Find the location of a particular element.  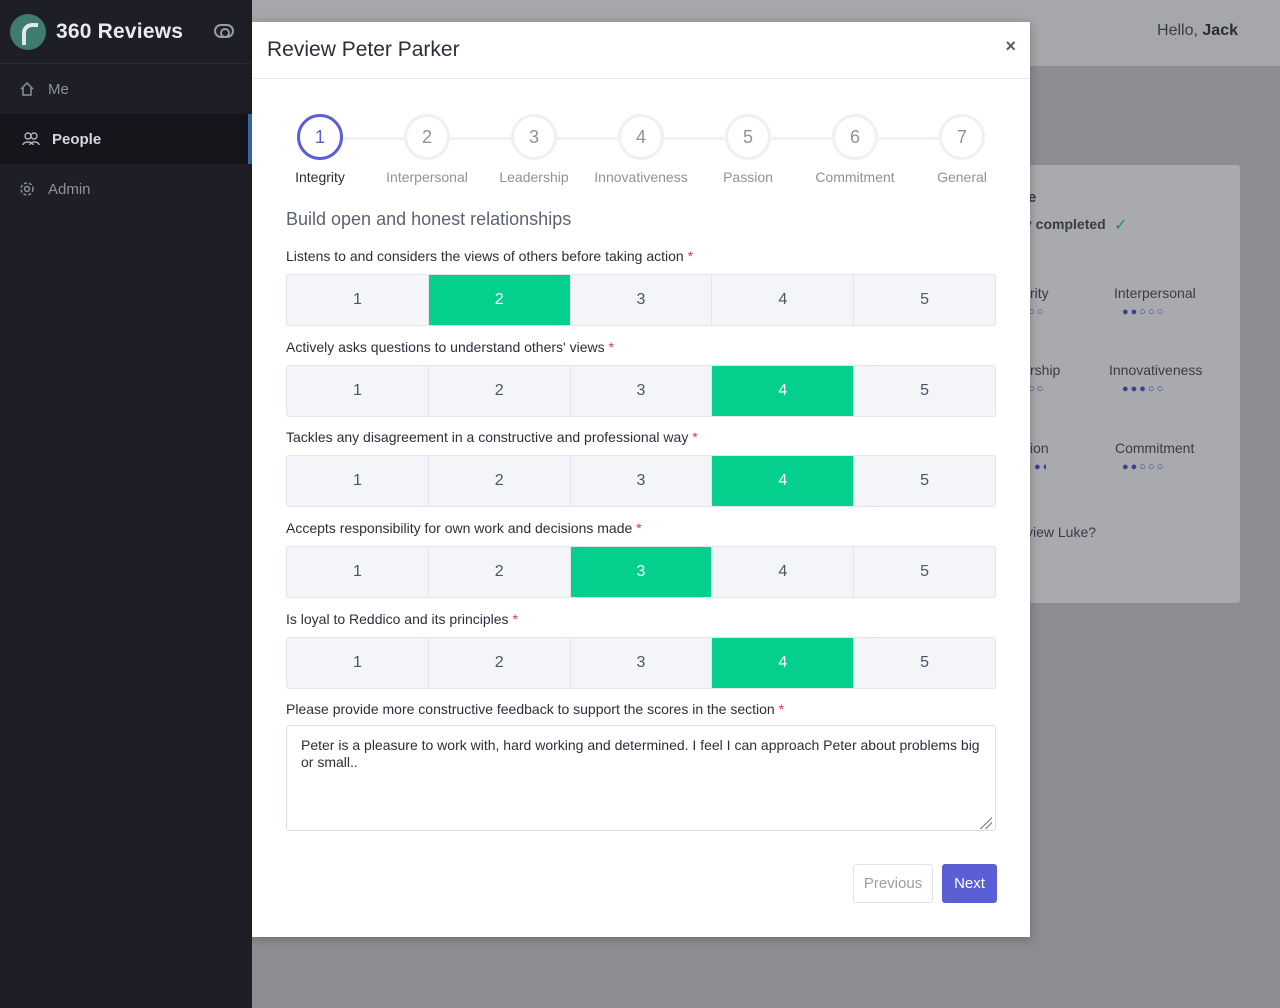

step-integrity: 1 Integrity is located at coordinates (320, 149).